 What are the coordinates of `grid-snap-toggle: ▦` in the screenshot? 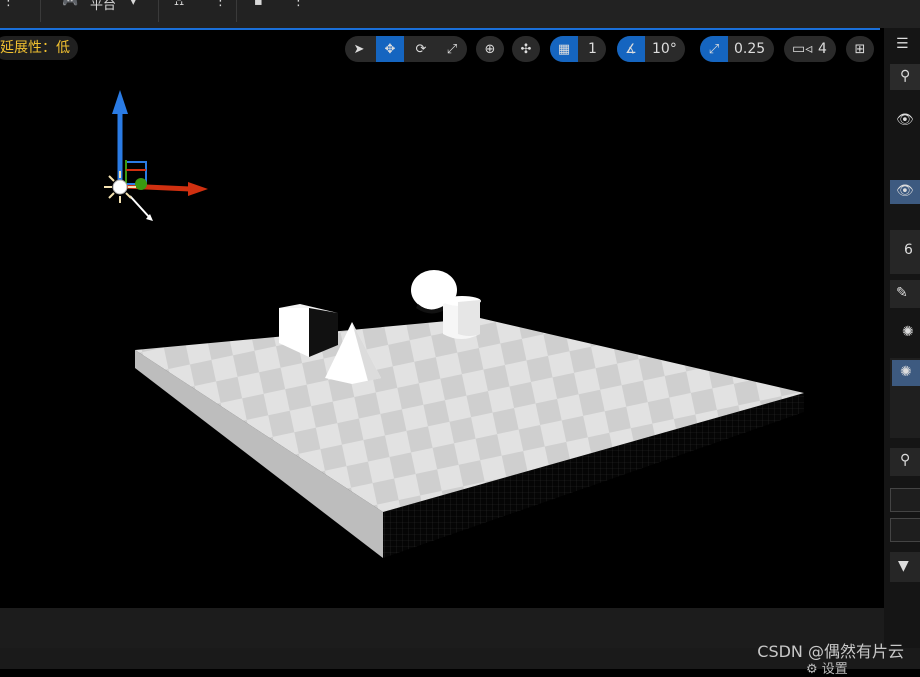 It's located at (564, 49).